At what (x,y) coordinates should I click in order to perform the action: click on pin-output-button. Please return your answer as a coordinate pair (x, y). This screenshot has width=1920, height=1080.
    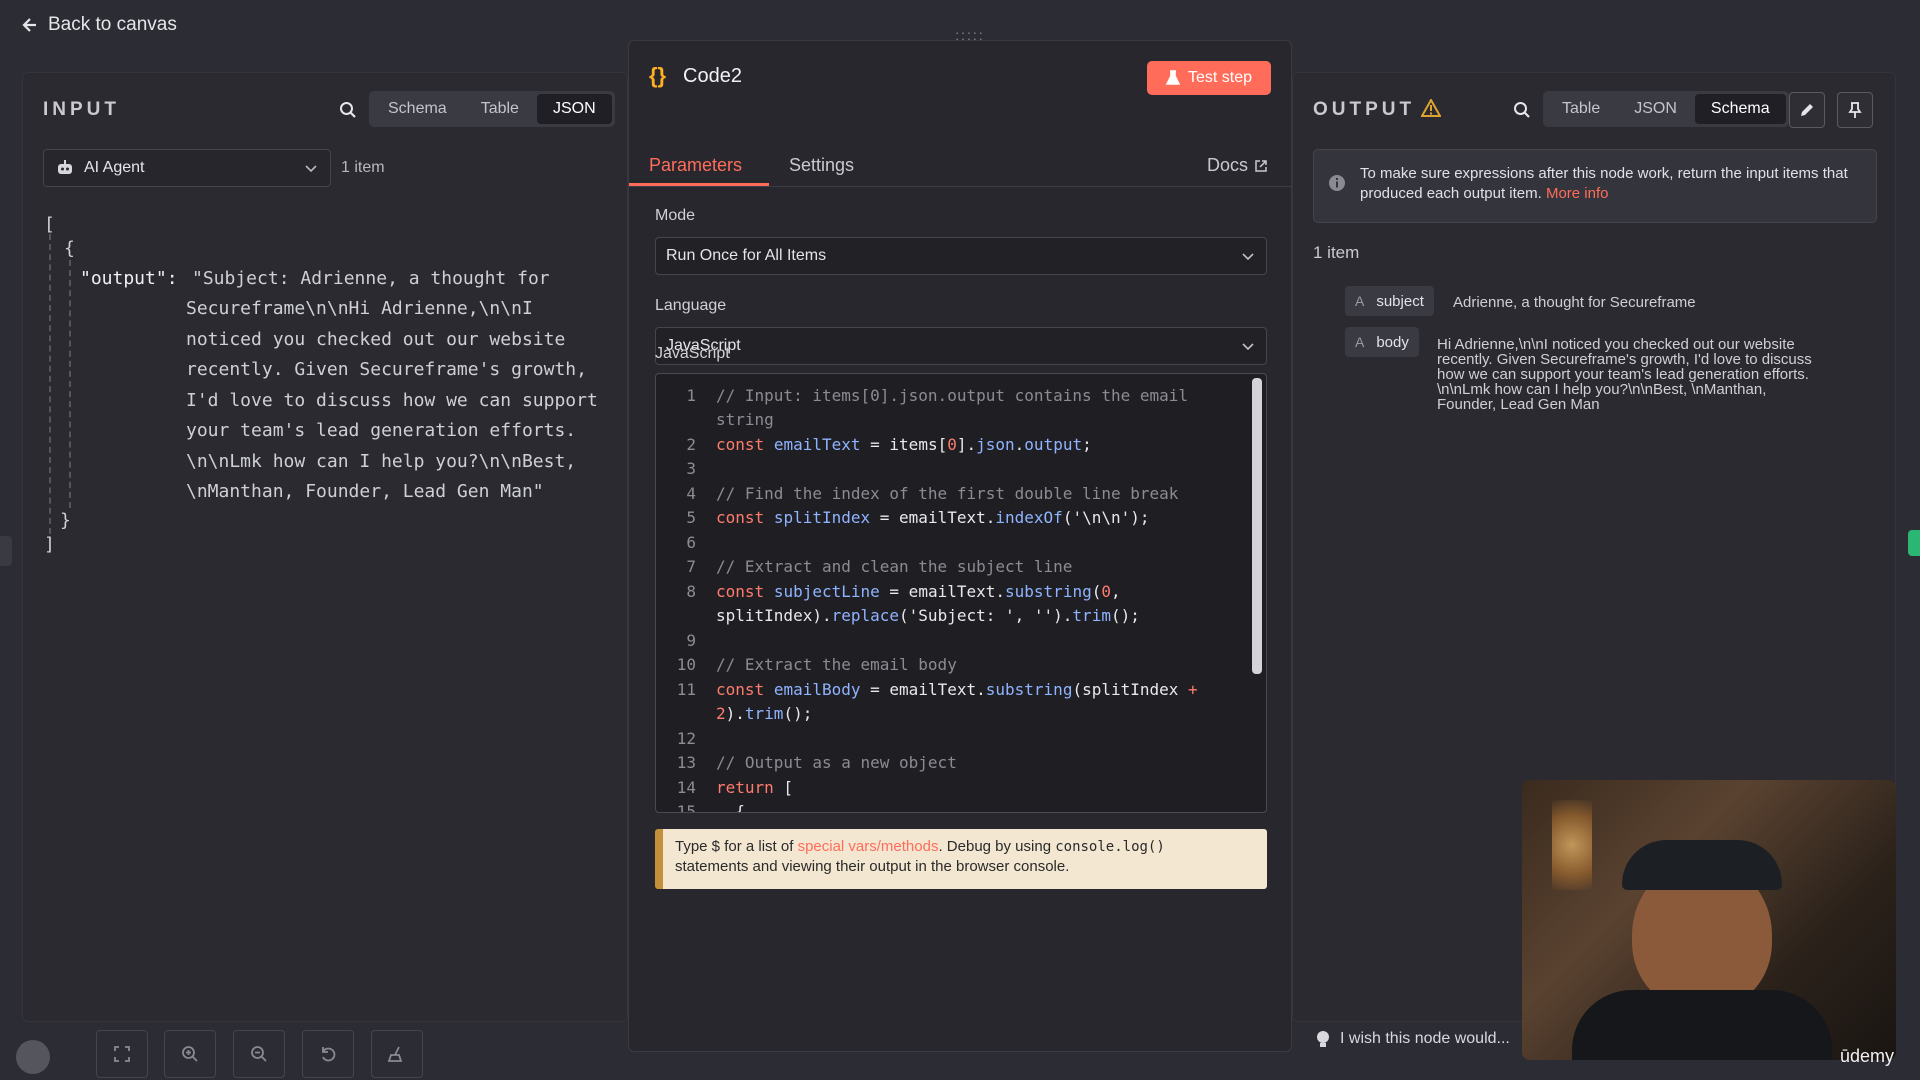
    Looking at the image, I should click on (1855, 110).